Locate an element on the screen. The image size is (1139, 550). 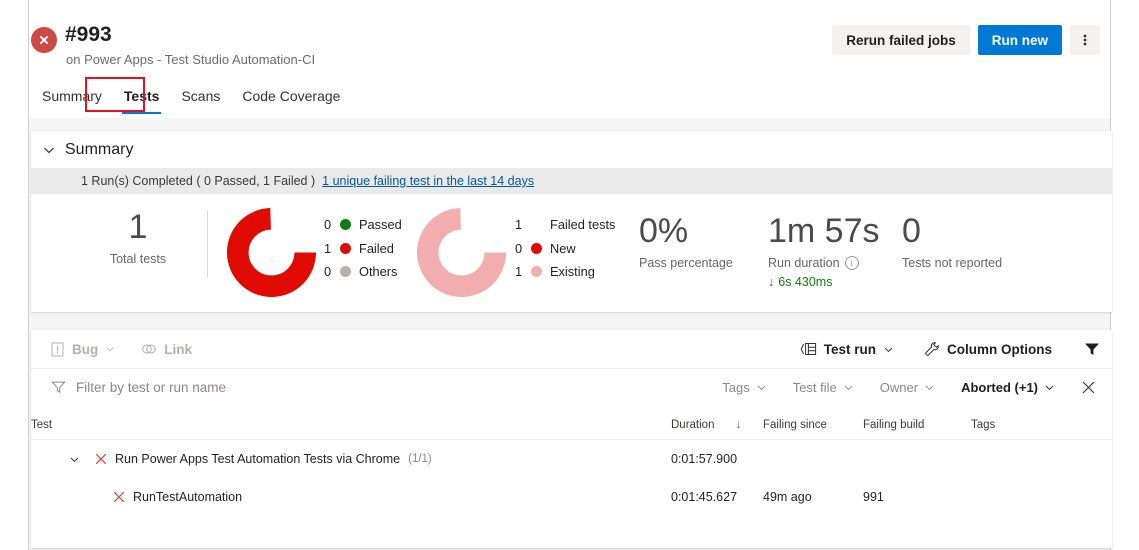
bug-report-icon is located at coordinates (57, 349).